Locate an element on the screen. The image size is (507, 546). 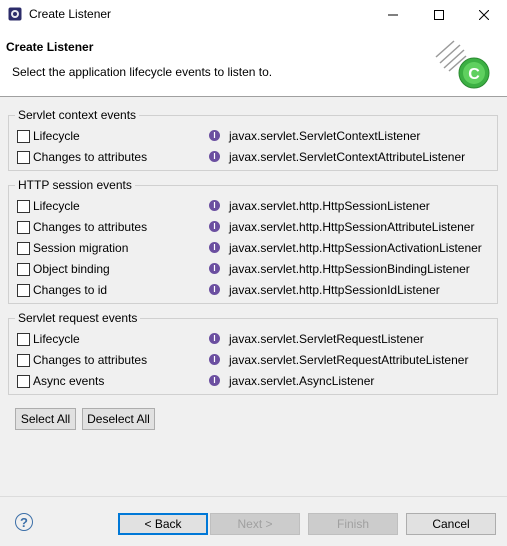
close-button is located at coordinates (484, 15).